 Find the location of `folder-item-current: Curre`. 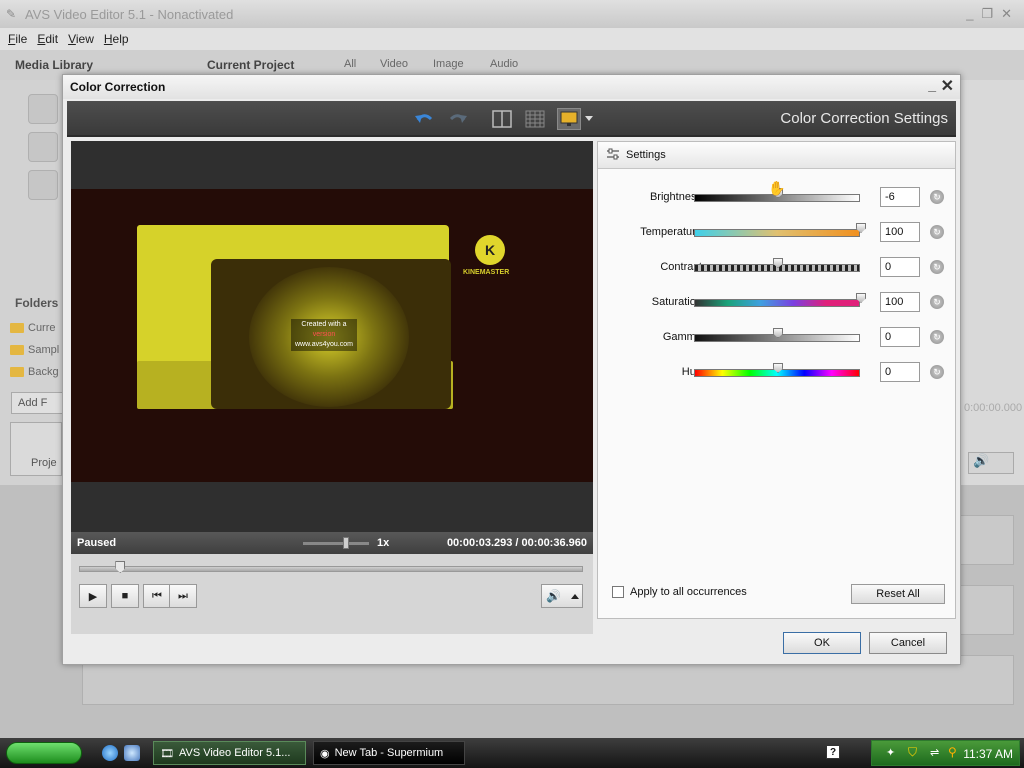

folder-item-current: Curre is located at coordinates (33, 328).